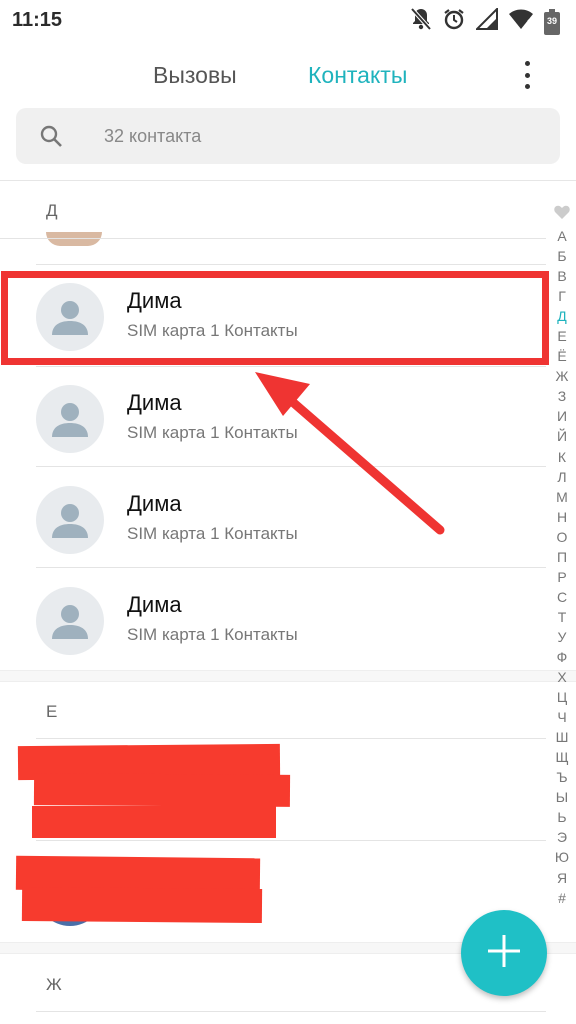  I want to click on alphabet-index-letter: Т, so click(562, 617).